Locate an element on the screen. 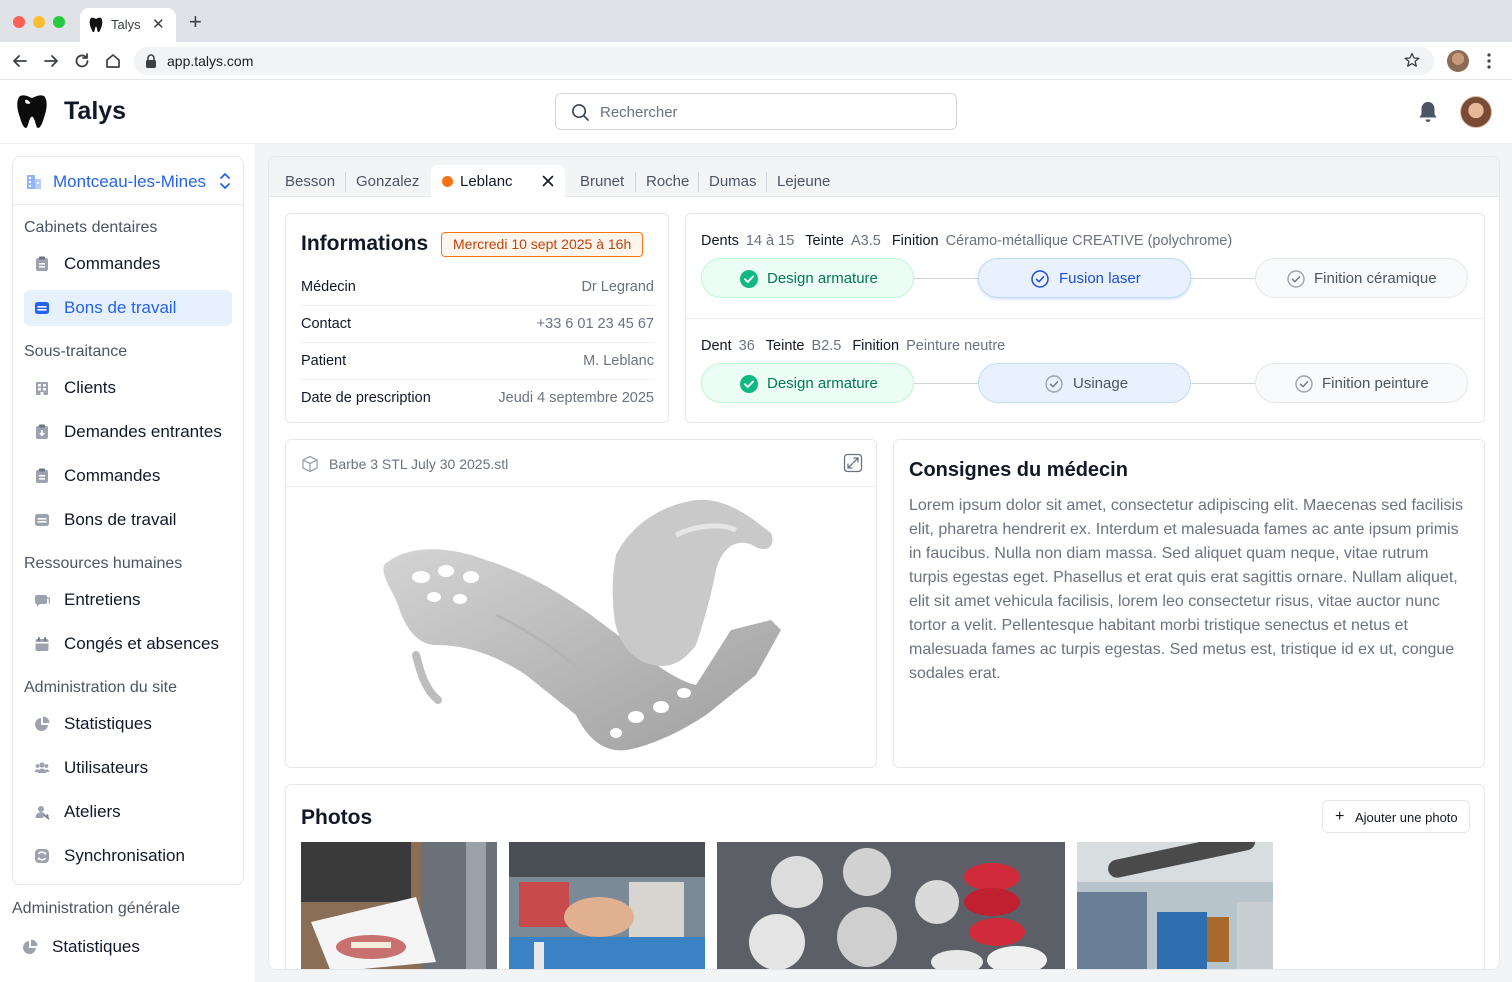 Image resolution: width=1512 pixels, height=982 pixels. teeth-label: Dent is located at coordinates (716, 346).